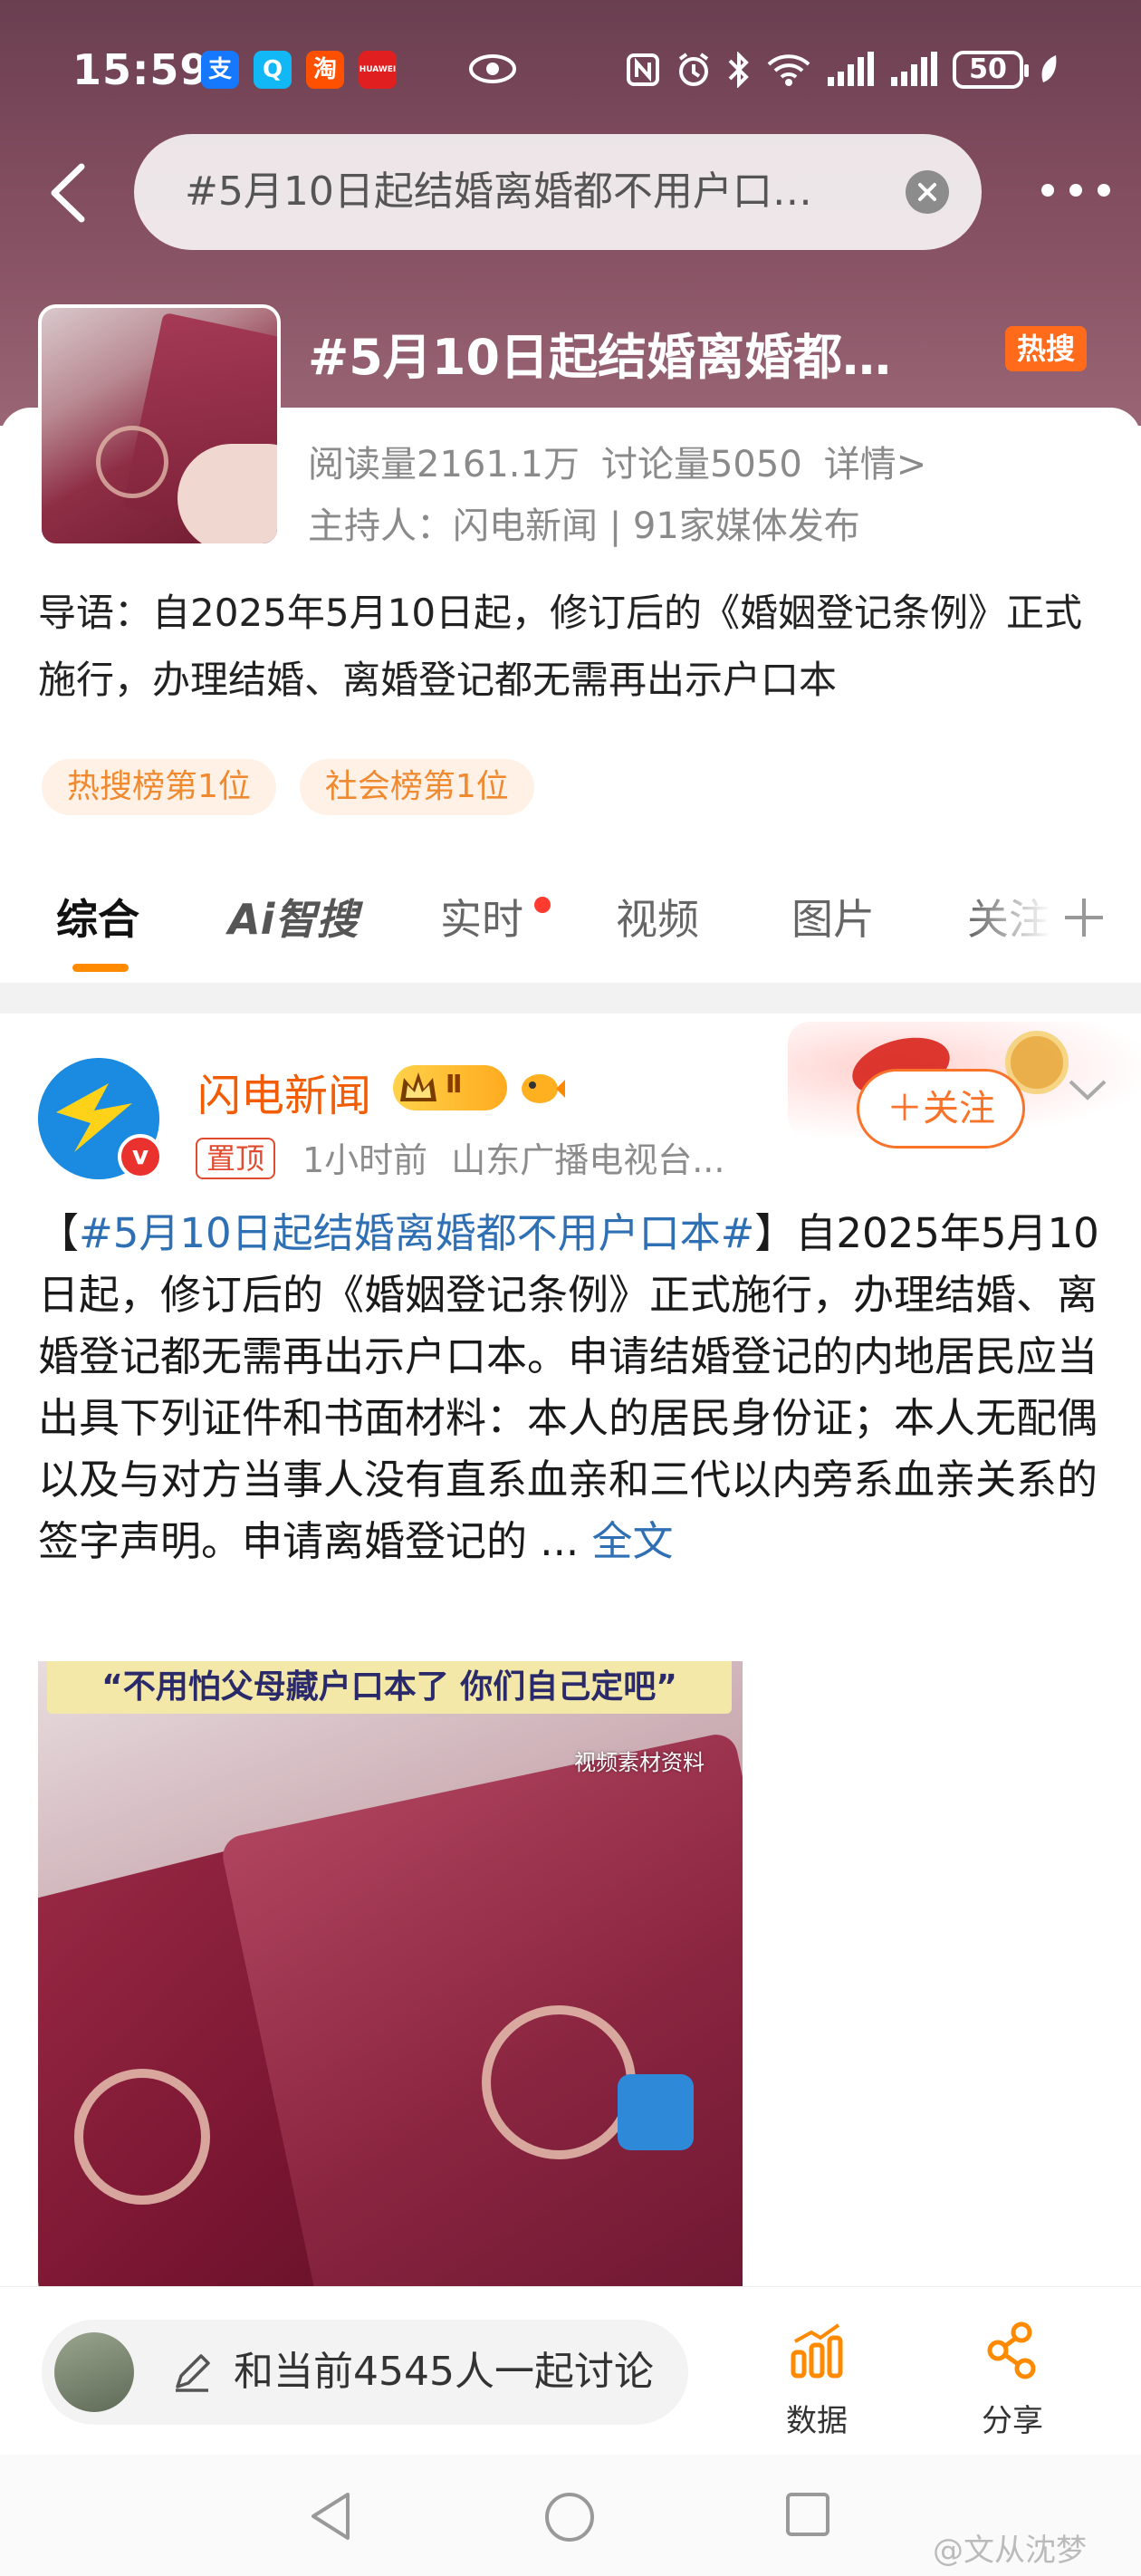 The image size is (1141, 2576). Describe the element at coordinates (639, 1762) in the screenshot. I see `video-watermark: 视频素材资料` at that location.